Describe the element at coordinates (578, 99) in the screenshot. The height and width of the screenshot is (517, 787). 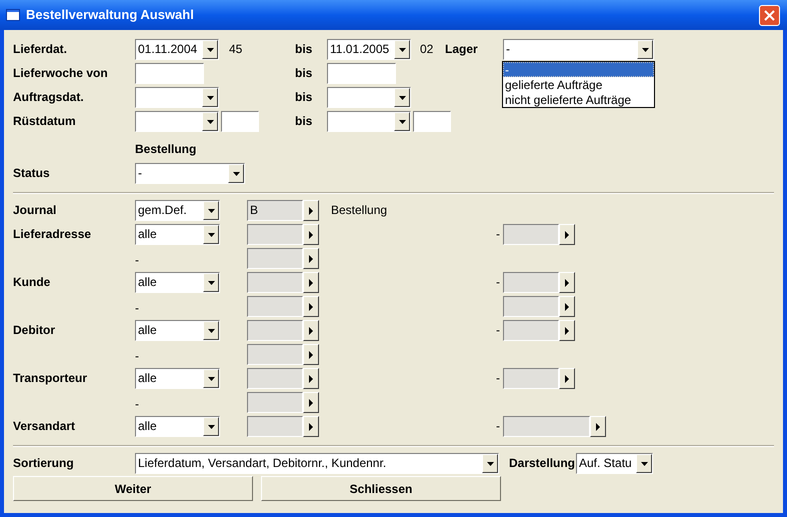
I see `dropdown-option: nicht gelieferte Aufträge` at that location.